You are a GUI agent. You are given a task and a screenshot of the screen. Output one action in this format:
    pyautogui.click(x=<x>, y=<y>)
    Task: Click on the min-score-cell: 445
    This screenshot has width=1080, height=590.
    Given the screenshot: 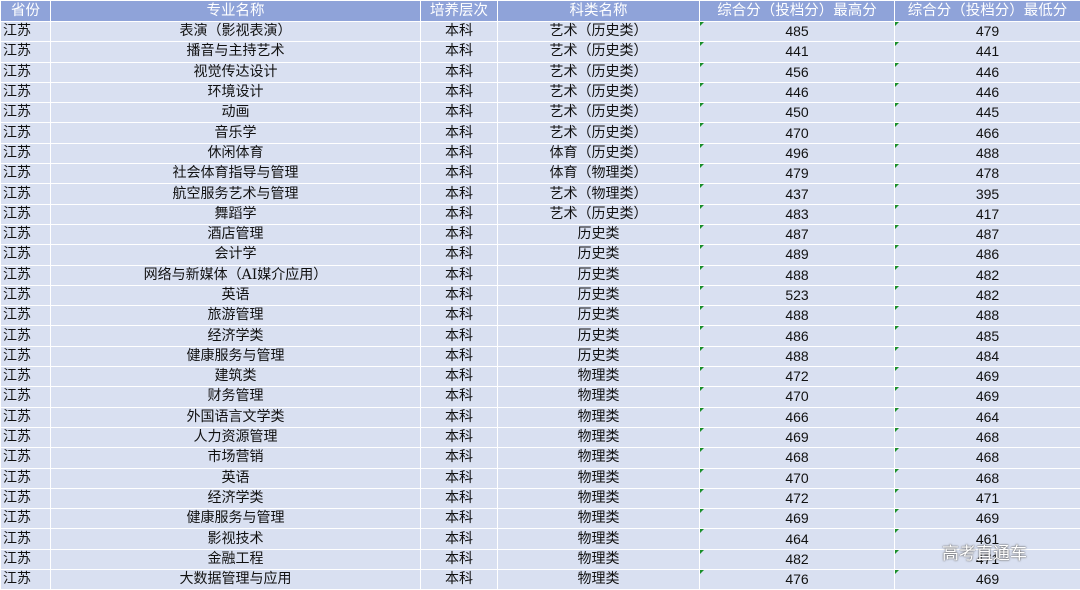 What is the action you would take?
    pyautogui.click(x=987, y=113)
    